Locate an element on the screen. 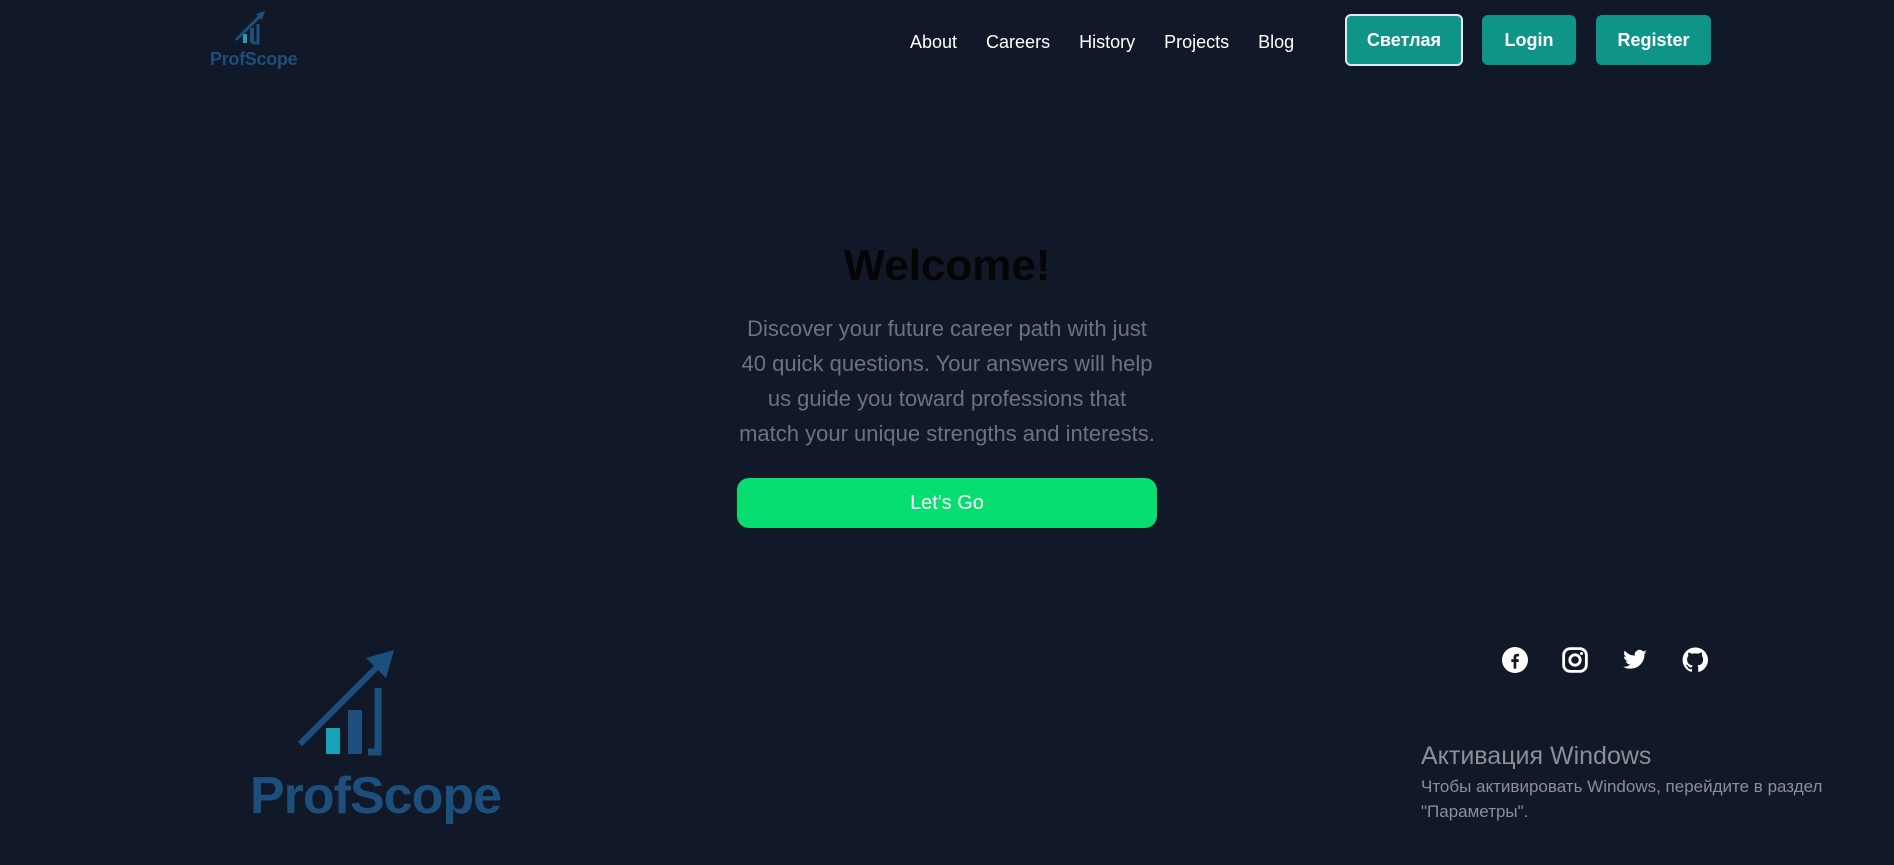  footer-logo-chart-icon is located at coordinates (345, 703).